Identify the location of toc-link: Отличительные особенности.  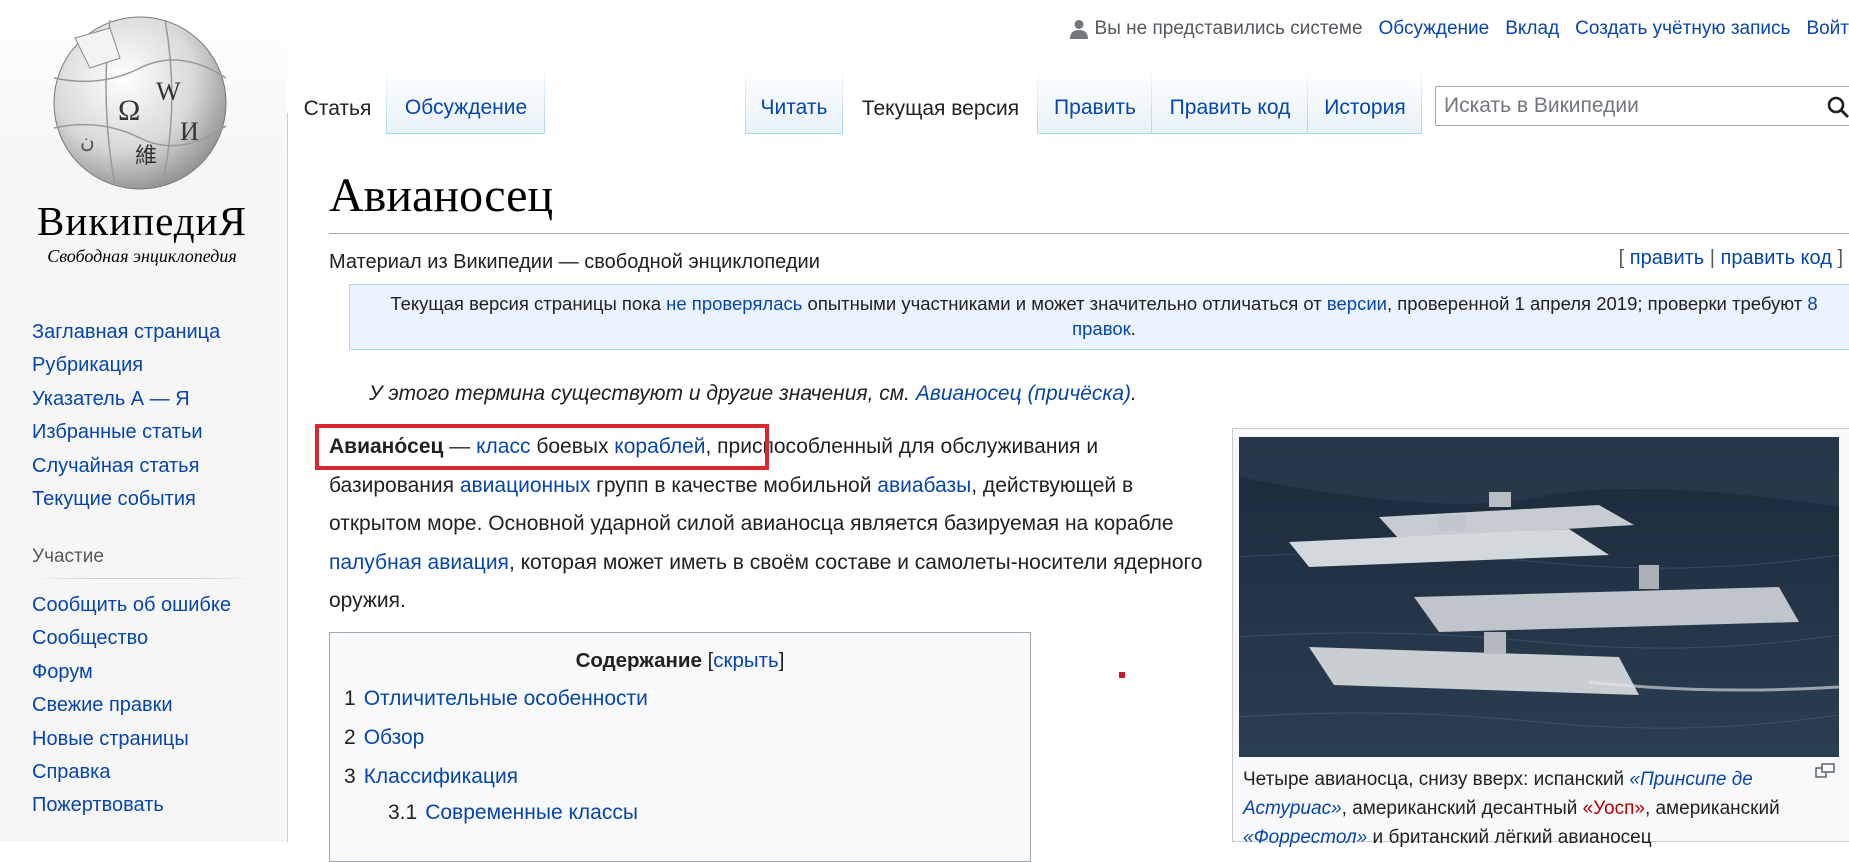
(506, 698).